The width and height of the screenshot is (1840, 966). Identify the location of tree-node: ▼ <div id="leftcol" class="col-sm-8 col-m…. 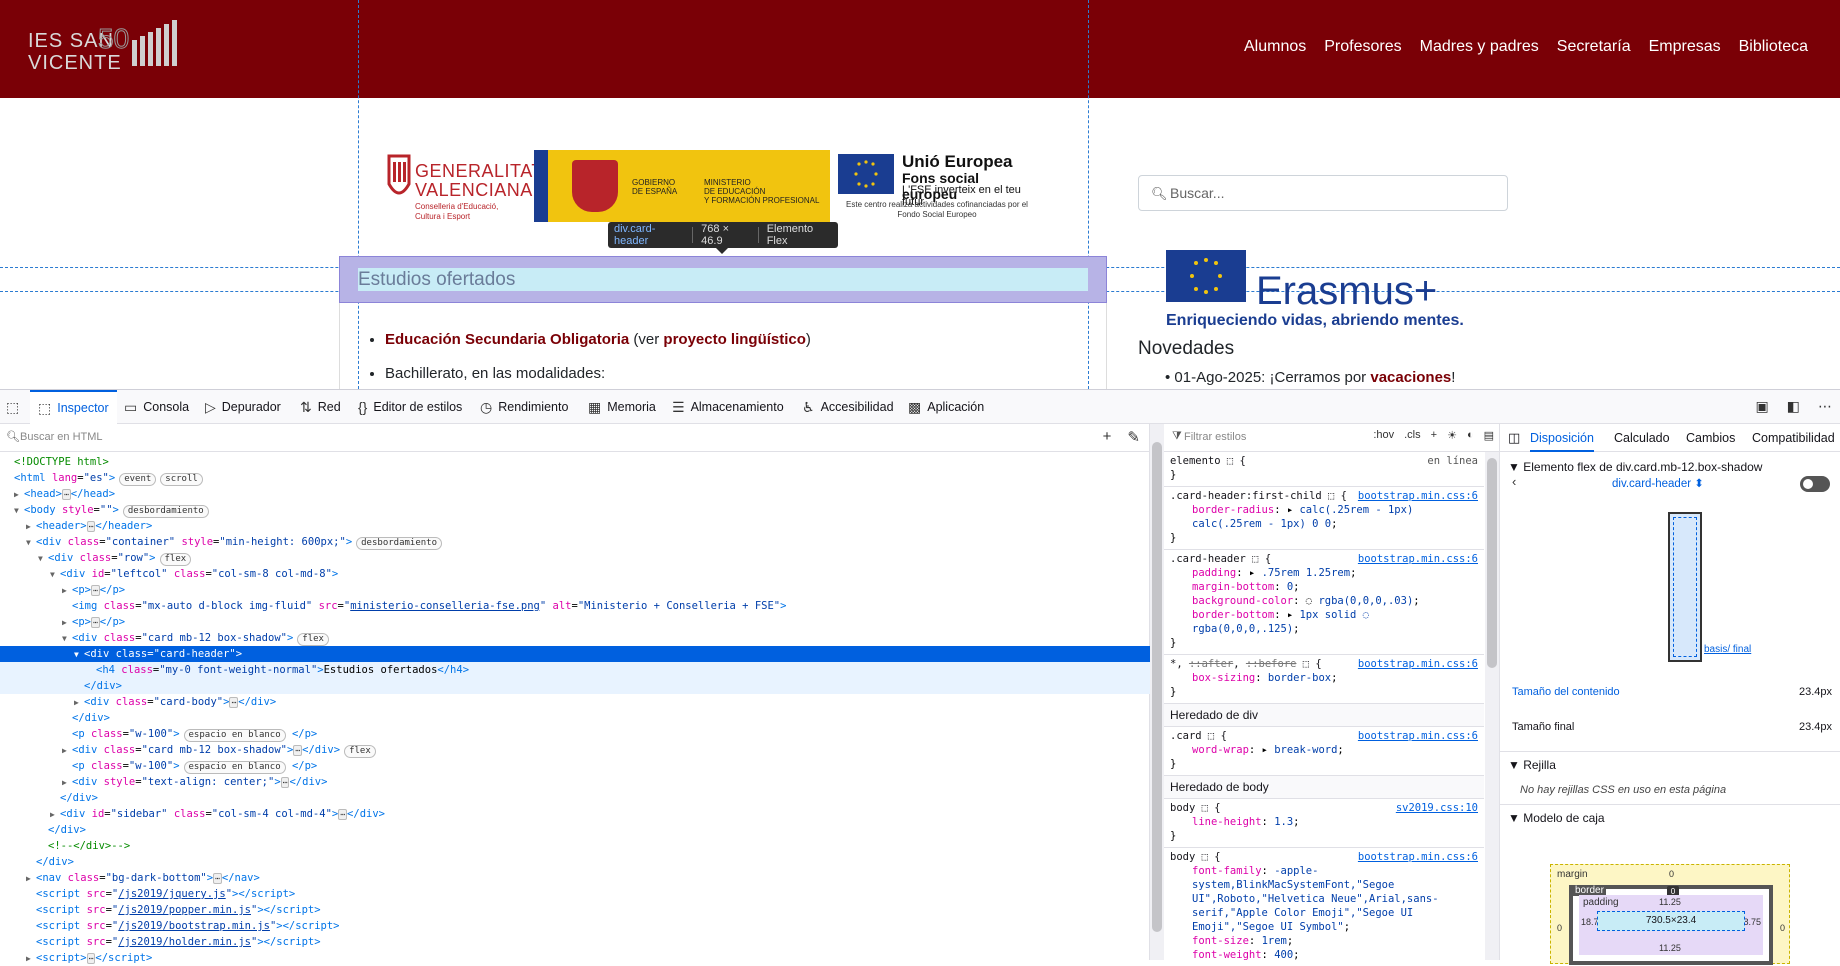
(575, 574).